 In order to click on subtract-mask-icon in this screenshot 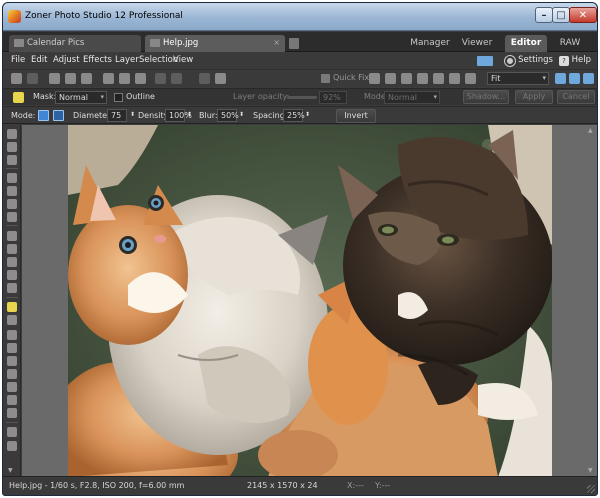, I will do `click(58, 115)`.